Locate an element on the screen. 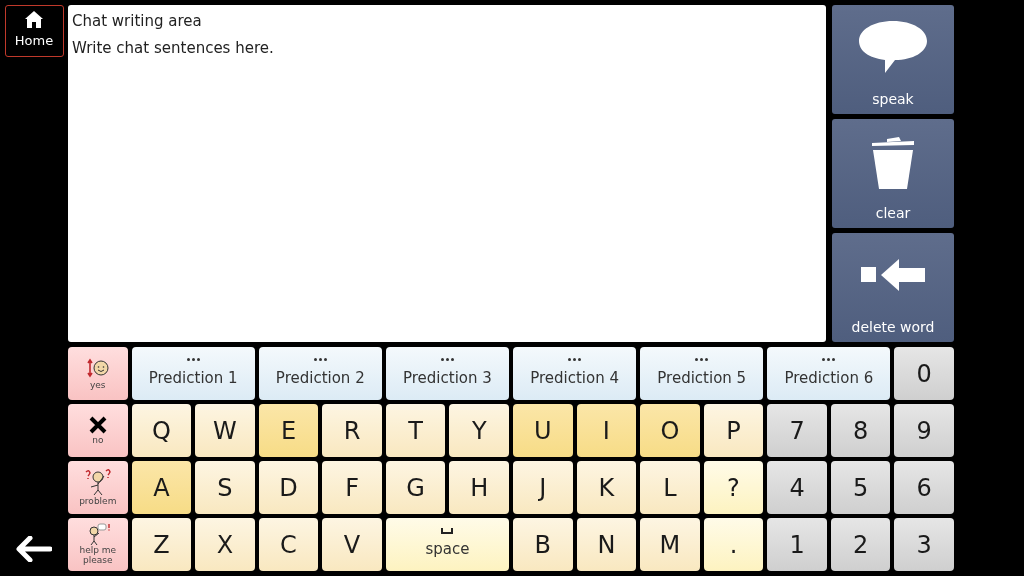 This screenshot has width=1024, height=576. prediction-key: Prediction 2 is located at coordinates (320, 373).